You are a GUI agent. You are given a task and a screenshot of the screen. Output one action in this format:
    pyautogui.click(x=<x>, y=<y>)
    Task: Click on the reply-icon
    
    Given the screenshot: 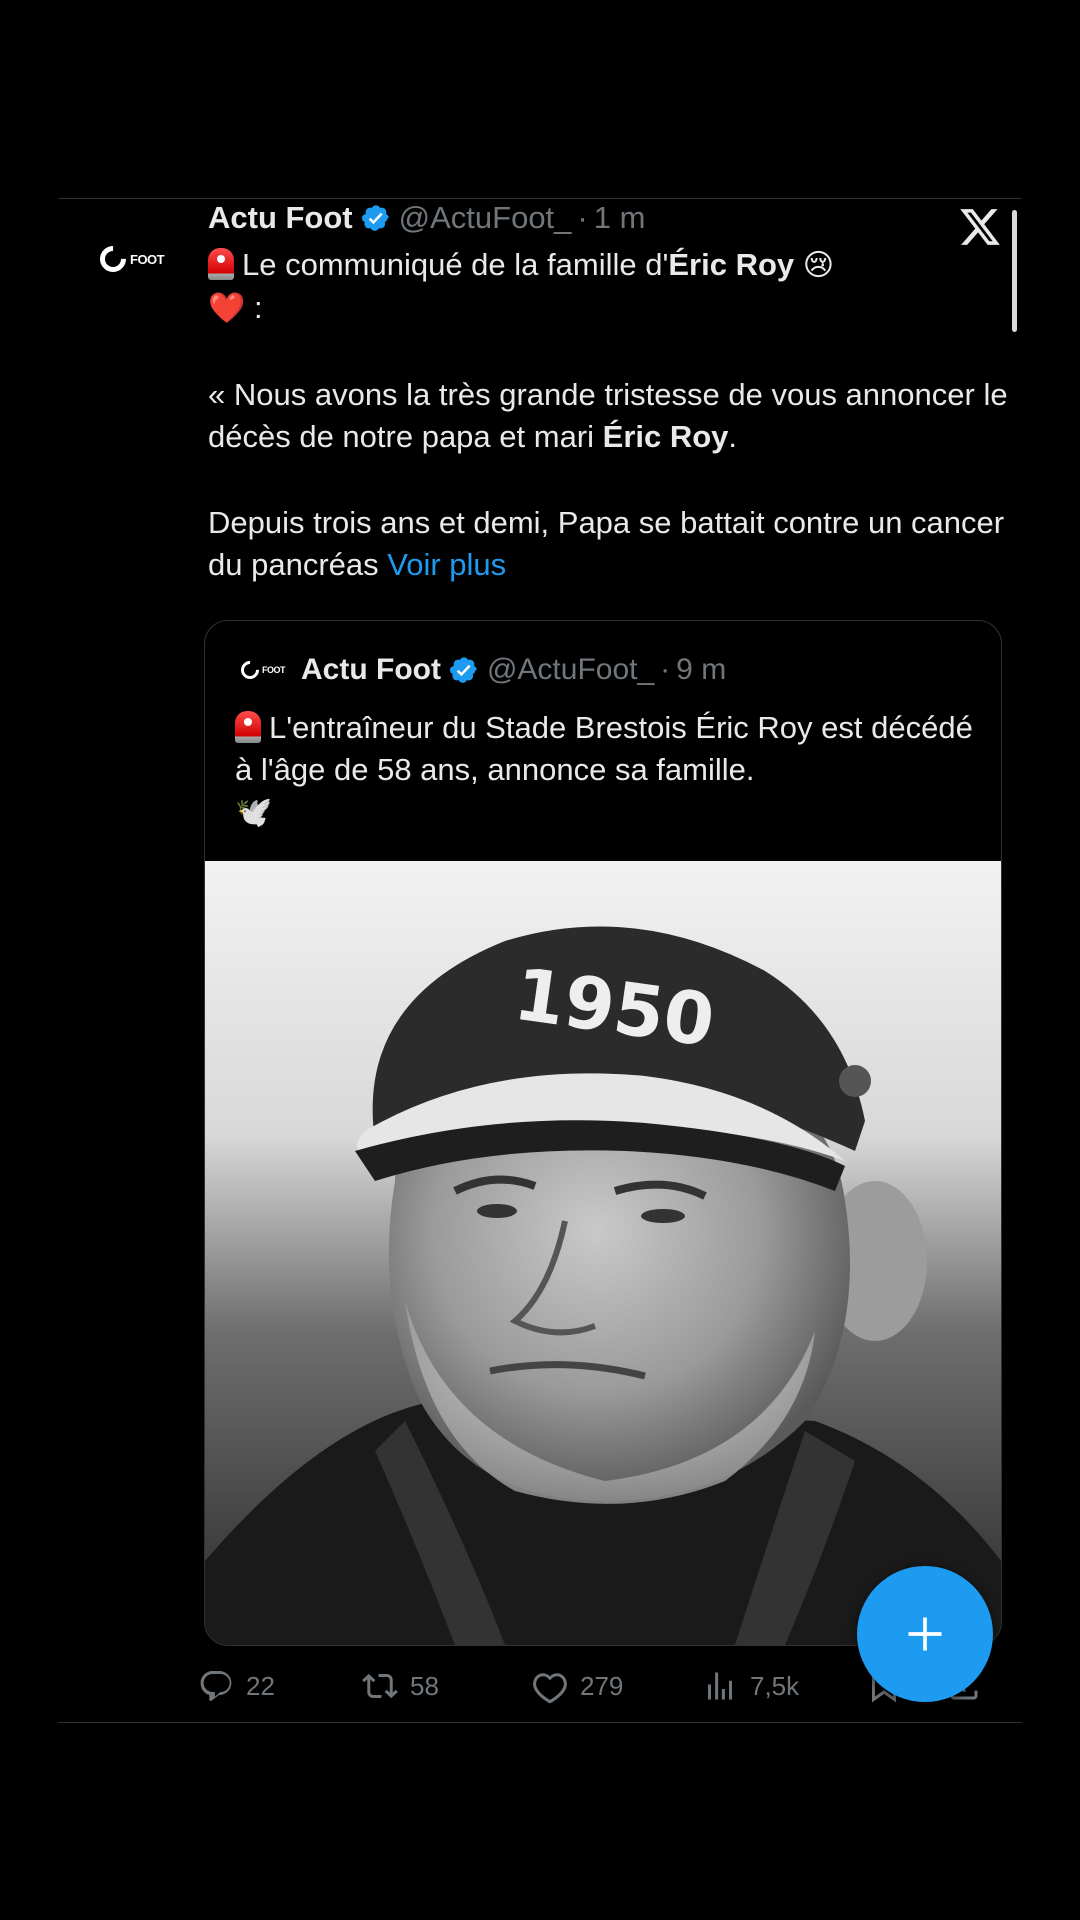 What is the action you would take?
    pyautogui.click(x=216, y=1686)
    